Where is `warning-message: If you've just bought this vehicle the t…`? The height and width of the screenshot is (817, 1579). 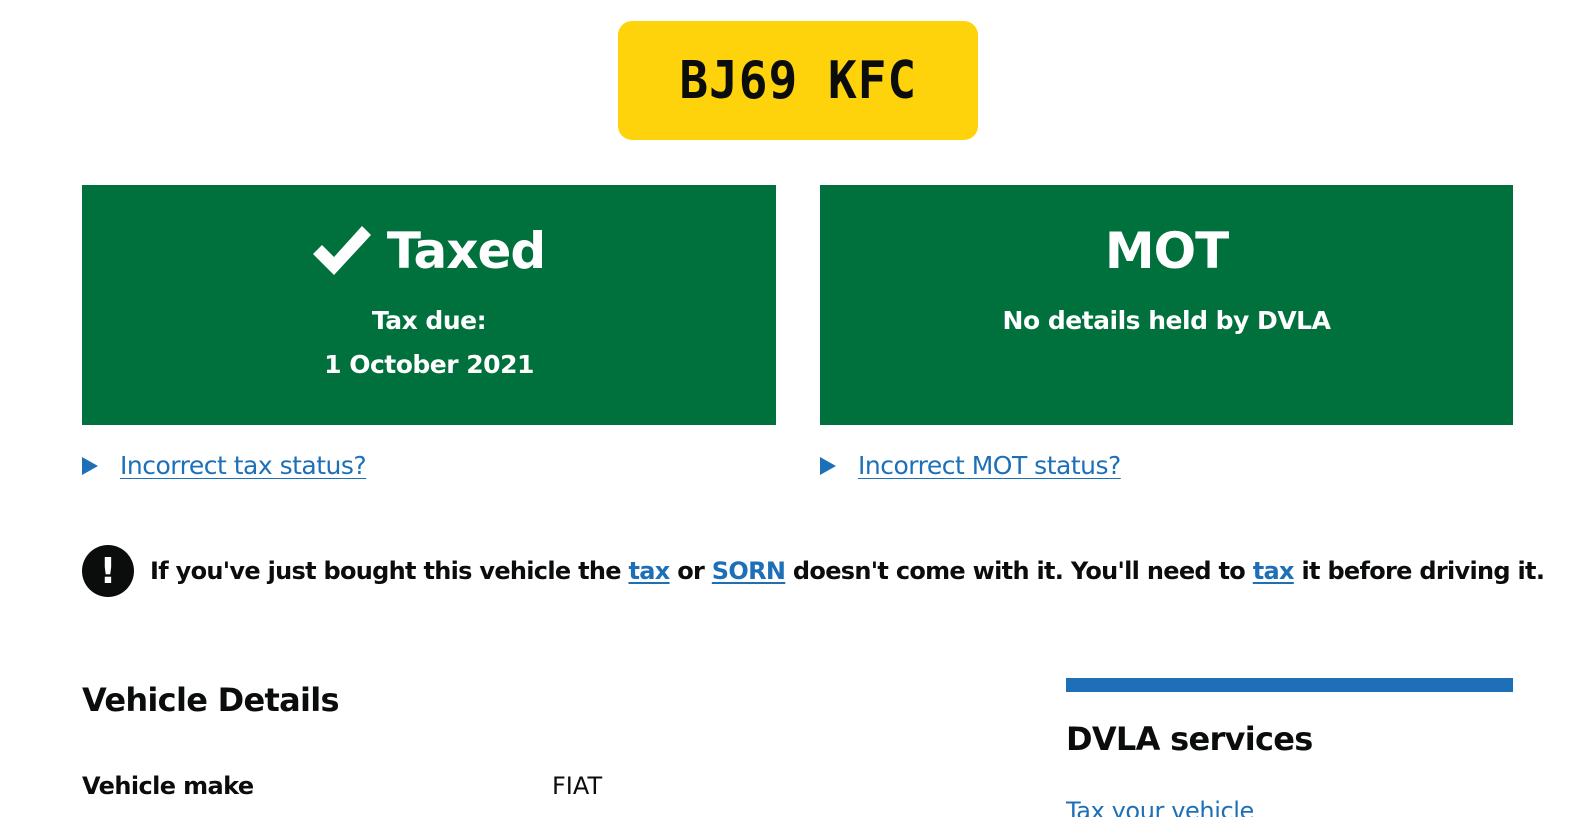
warning-message: If you've just bought this vehicle the t… is located at coordinates (847, 571).